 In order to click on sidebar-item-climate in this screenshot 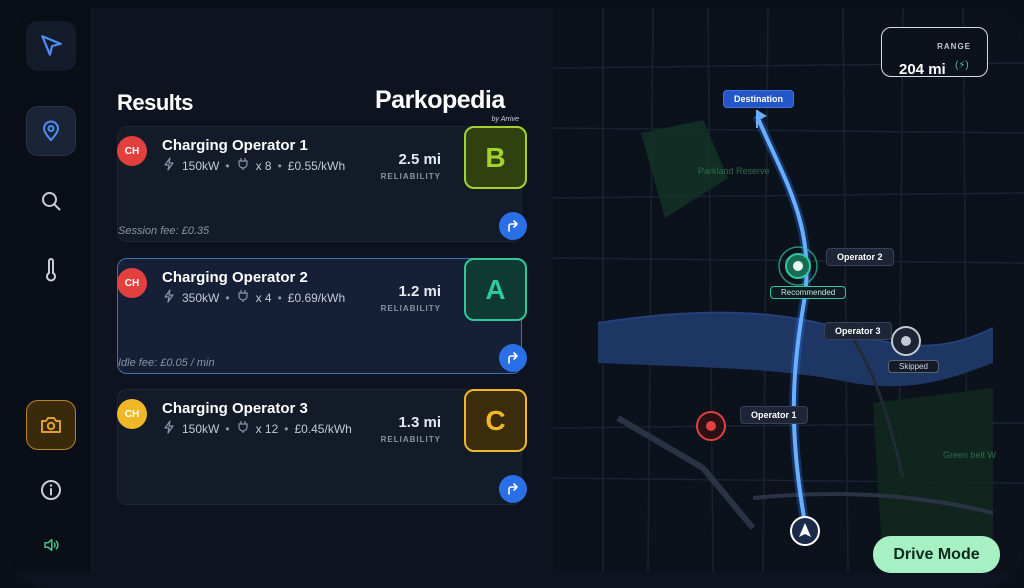, I will do `click(51, 270)`.